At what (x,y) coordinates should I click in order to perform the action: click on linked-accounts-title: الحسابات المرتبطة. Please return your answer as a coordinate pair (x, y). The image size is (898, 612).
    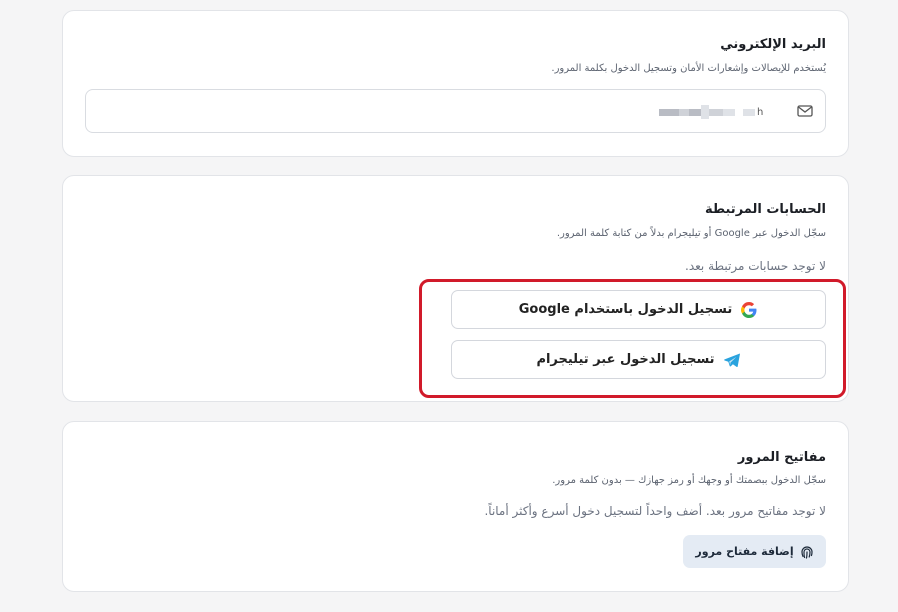
    Looking at the image, I should click on (765, 209).